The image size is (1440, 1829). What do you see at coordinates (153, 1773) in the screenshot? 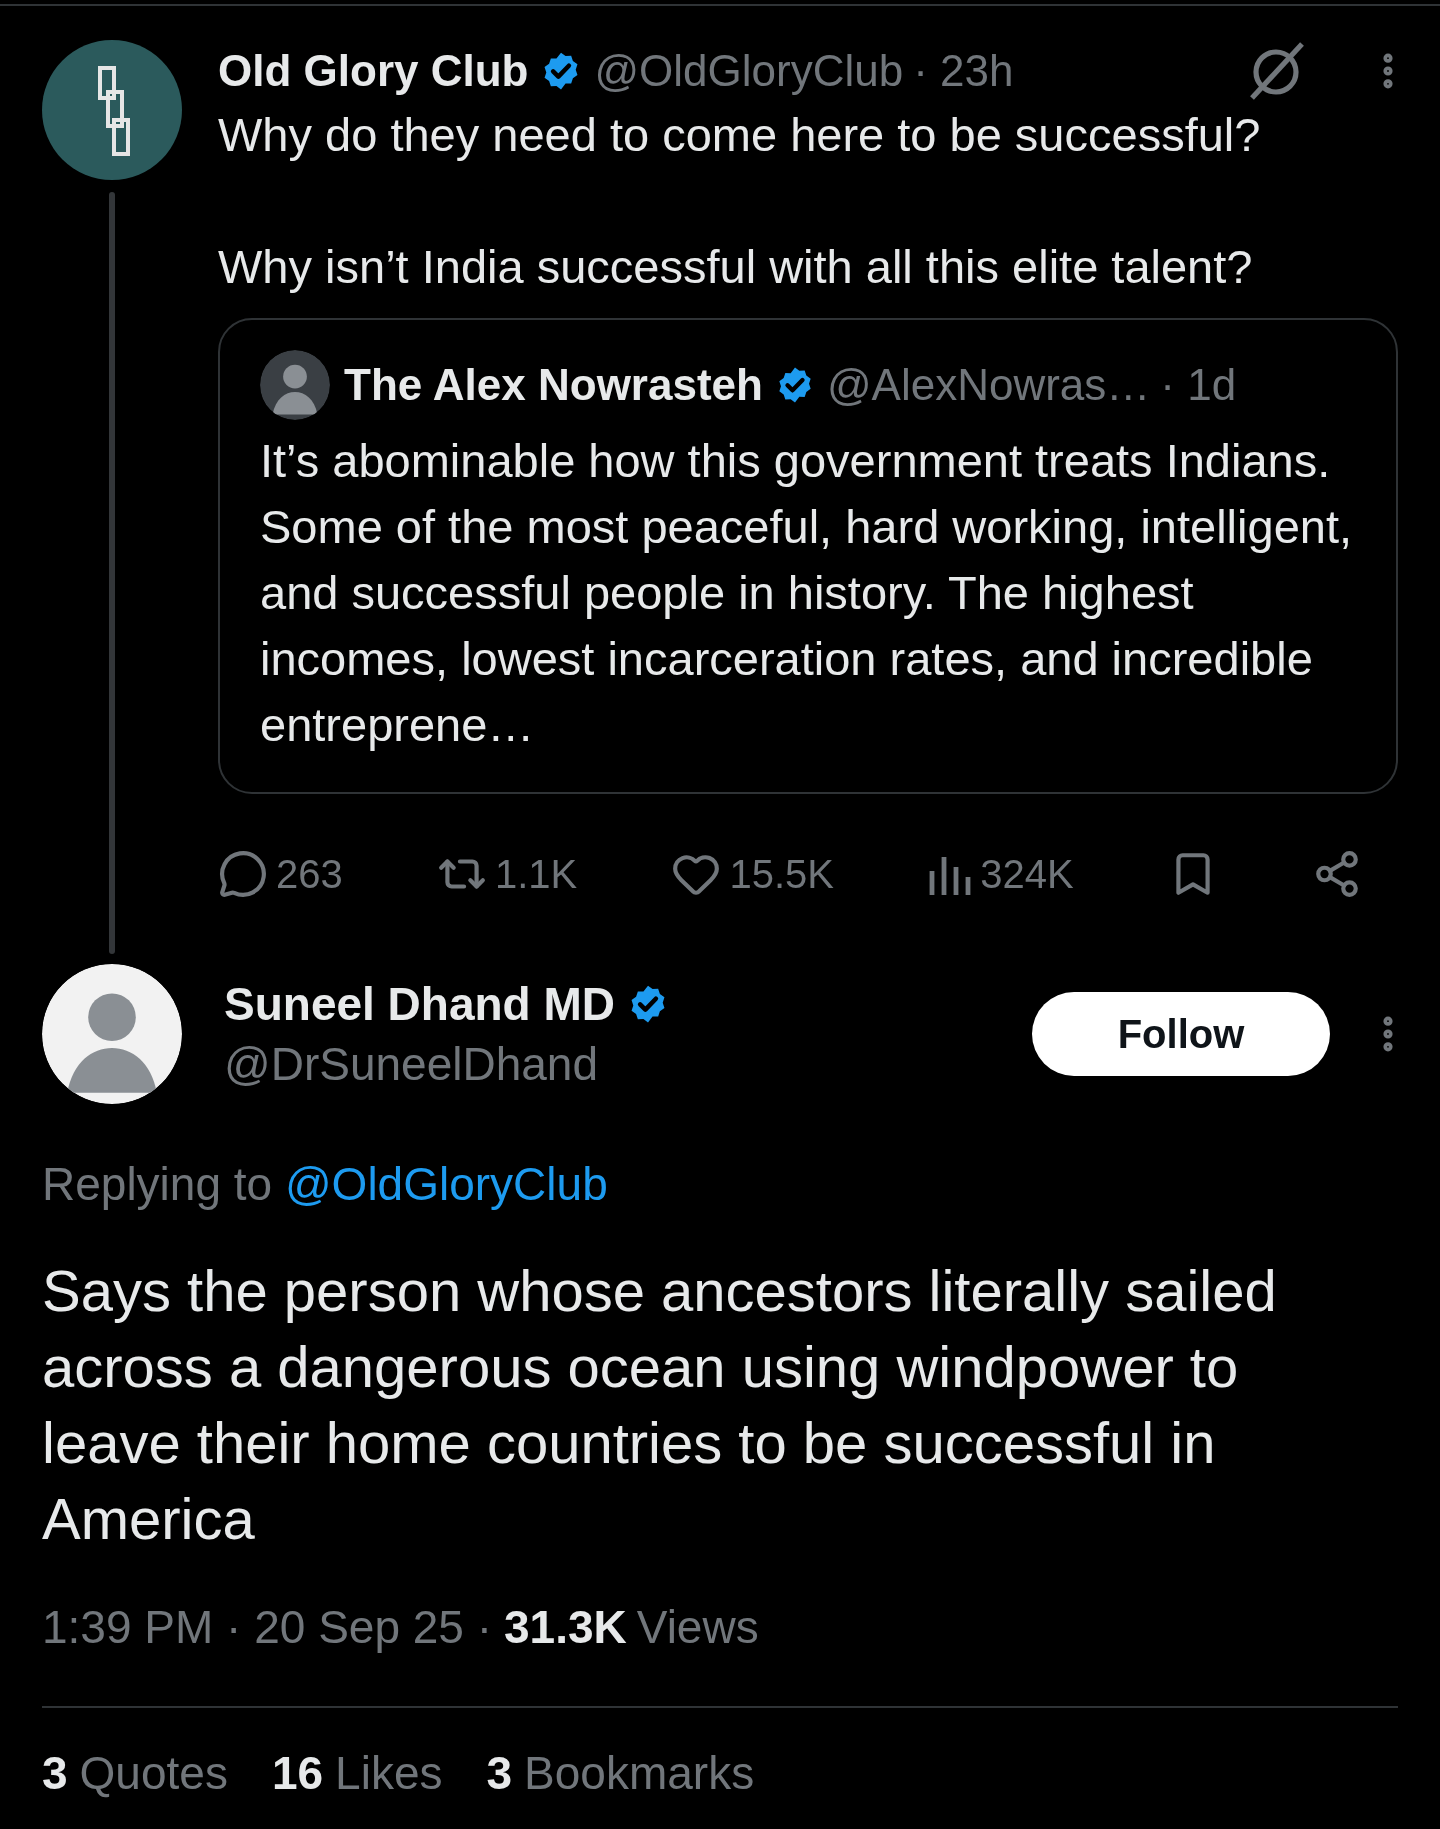
I see `stat-label: Quotes` at bounding box center [153, 1773].